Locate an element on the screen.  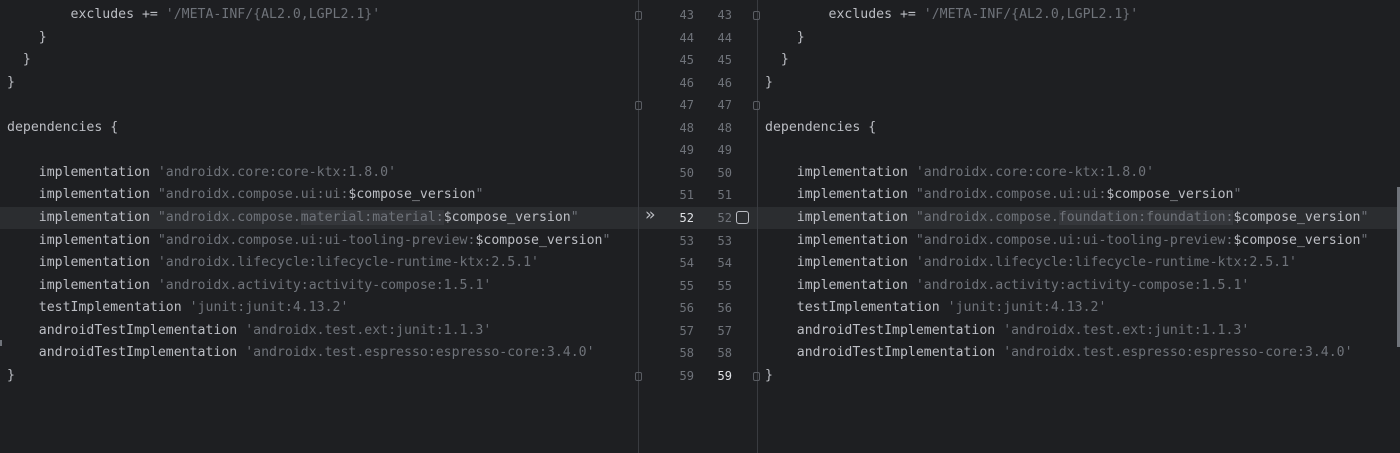
gutter-row: 58 58 is located at coordinates (698, 353).